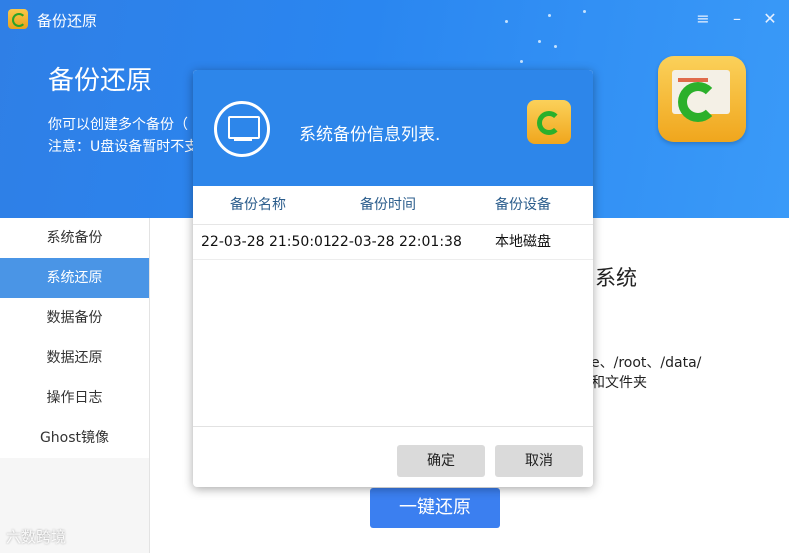 This screenshot has width=789, height=553. Describe the element at coordinates (242, 129) in the screenshot. I see `monitor-icon` at that location.